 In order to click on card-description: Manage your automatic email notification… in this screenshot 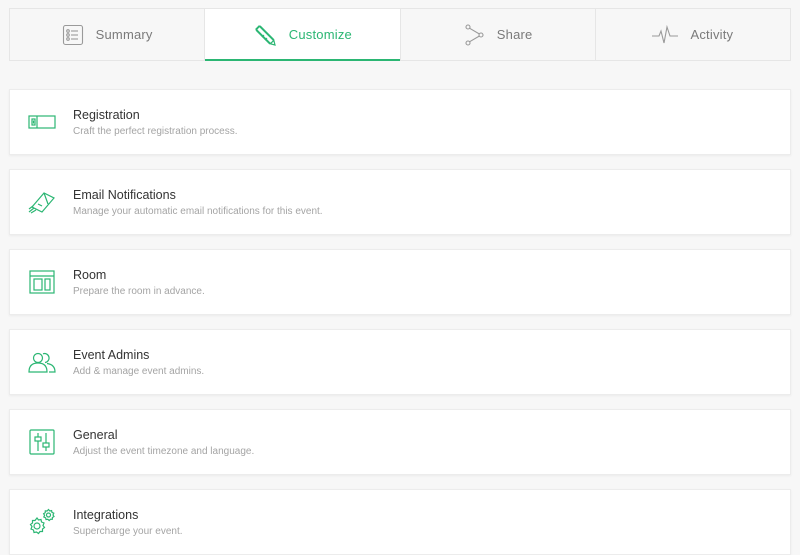, I will do `click(198, 211)`.